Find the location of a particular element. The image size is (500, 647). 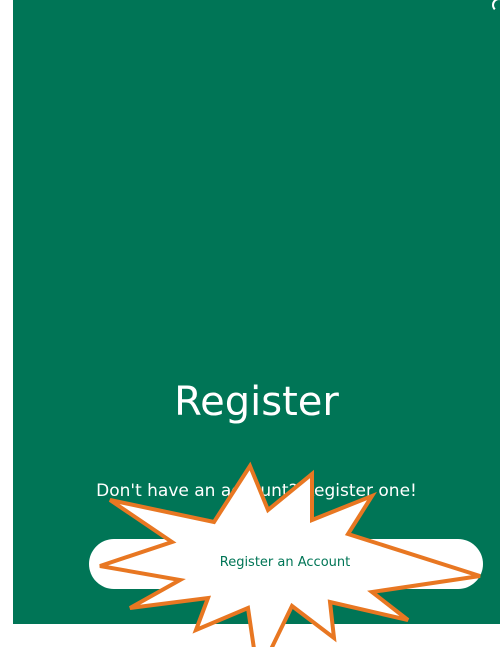

register-prompt-text: Don't have an account? Register one! is located at coordinates (256, 491).